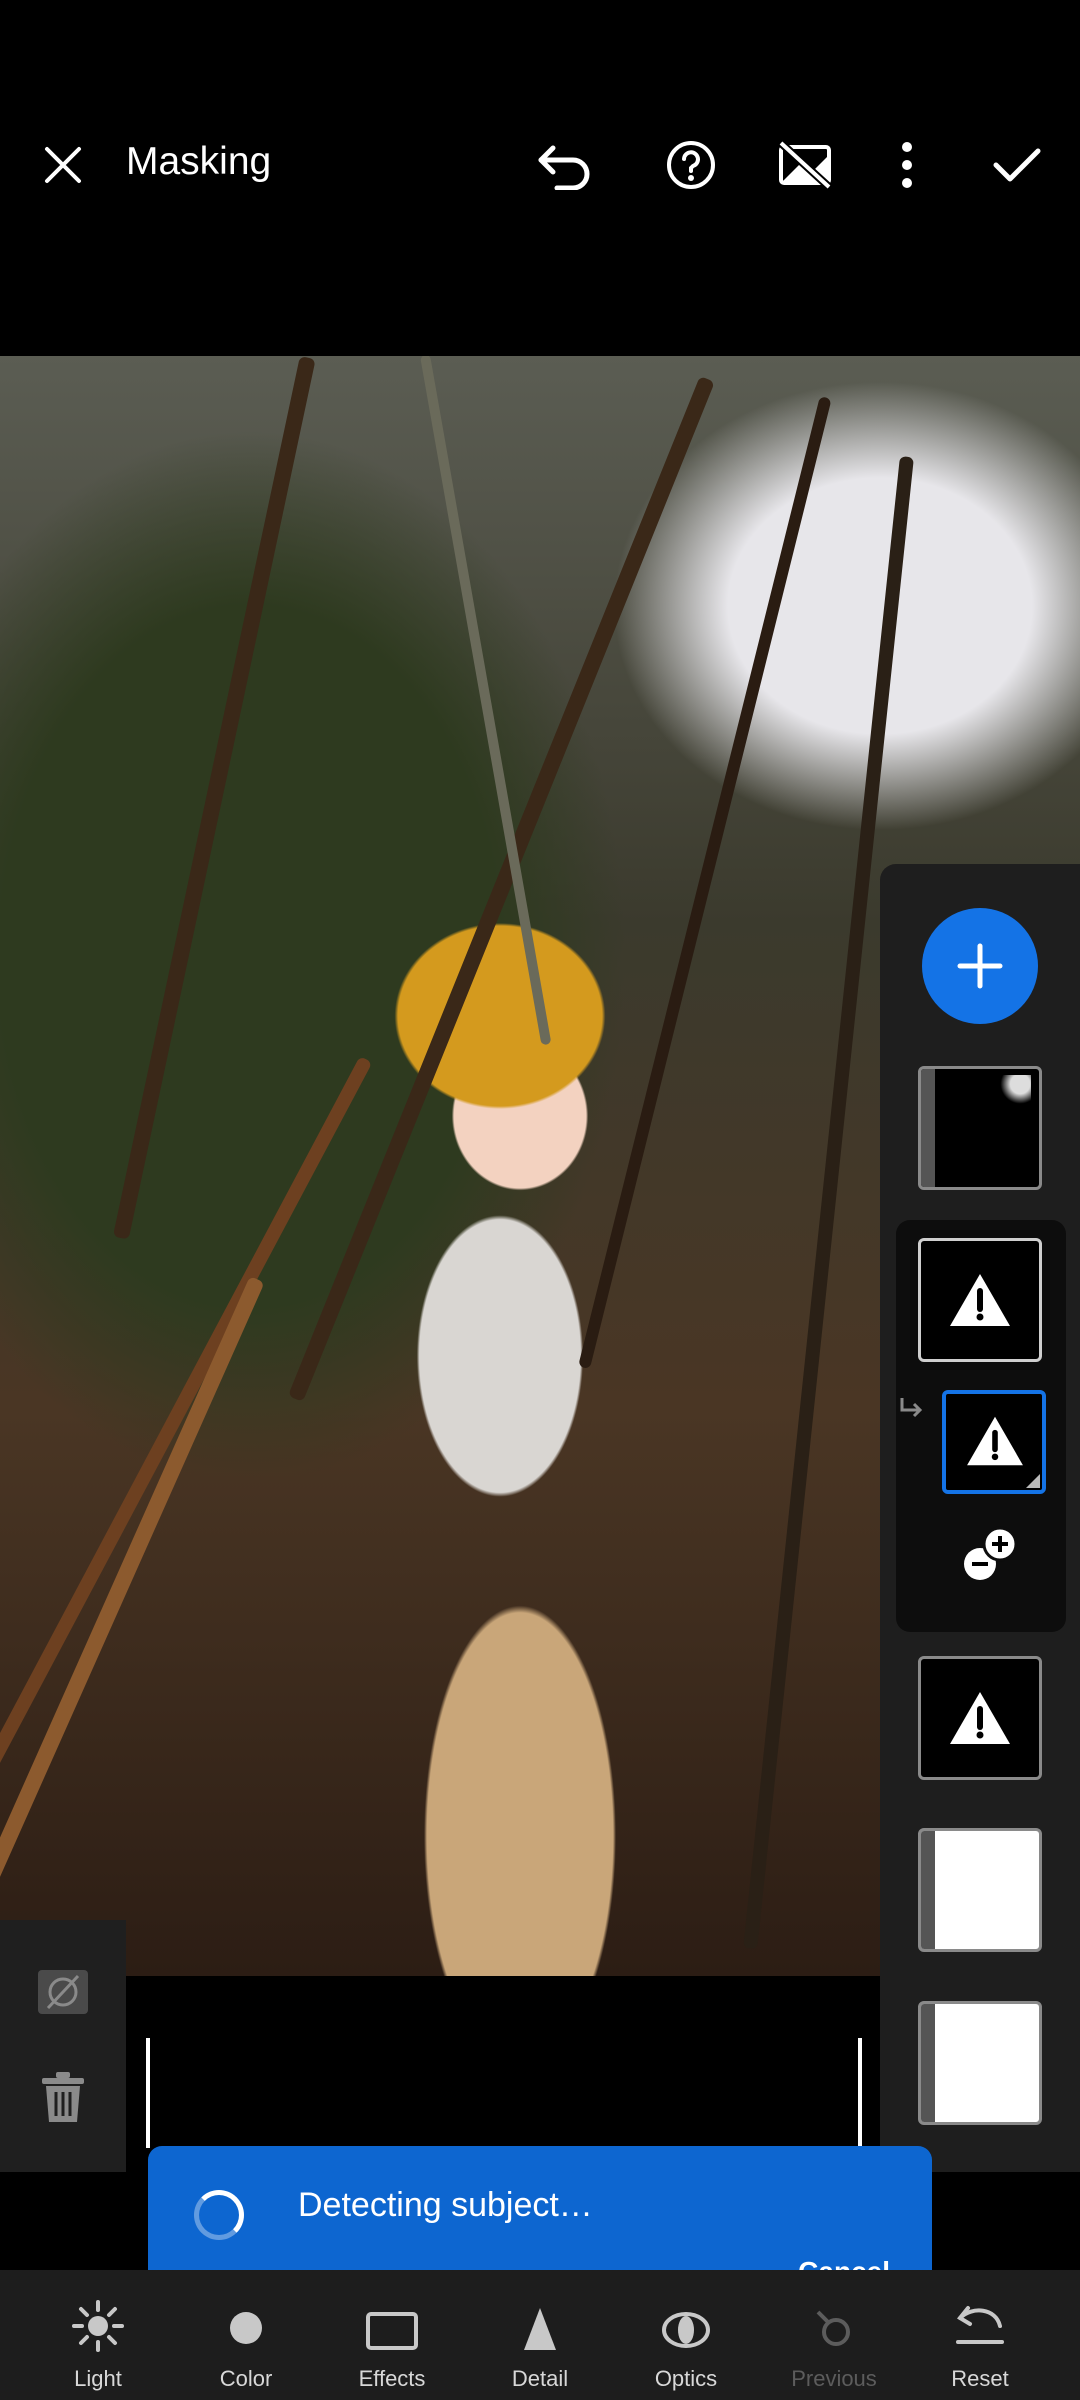 The width and height of the screenshot is (1080, 2400). I want to click on sun-icon, so click(98, 2326).